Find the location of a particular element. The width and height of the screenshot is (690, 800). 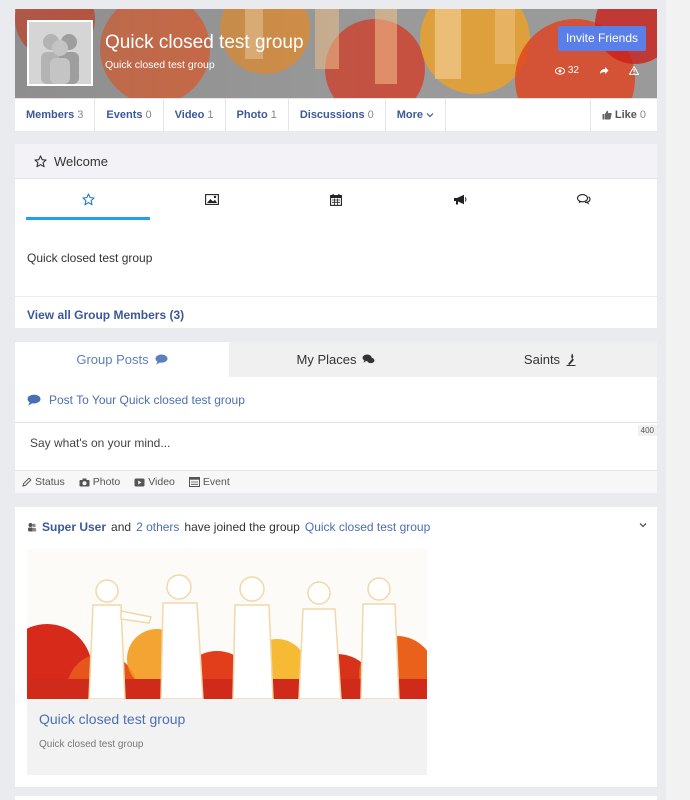

group-description: Quick closed test group is located at coordinates (336, 258).